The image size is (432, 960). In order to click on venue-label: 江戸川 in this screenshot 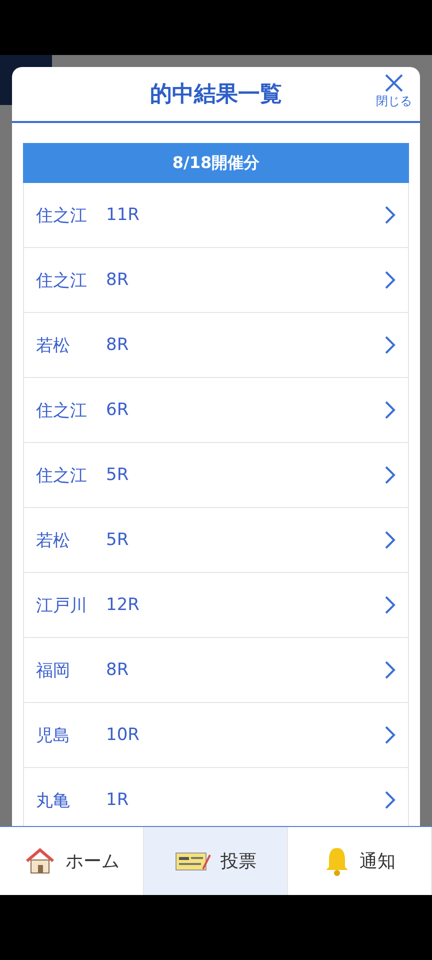, I will do `click(62, 605)`.